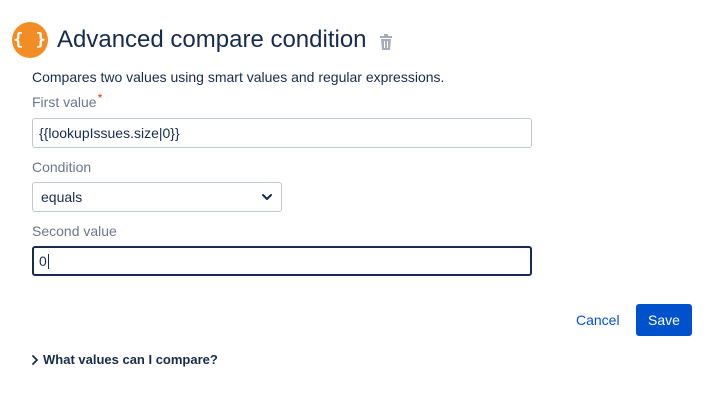  Describe the element at coordinates (62, 167) in the screenshot. I see `condition-label: Condition` at that location.